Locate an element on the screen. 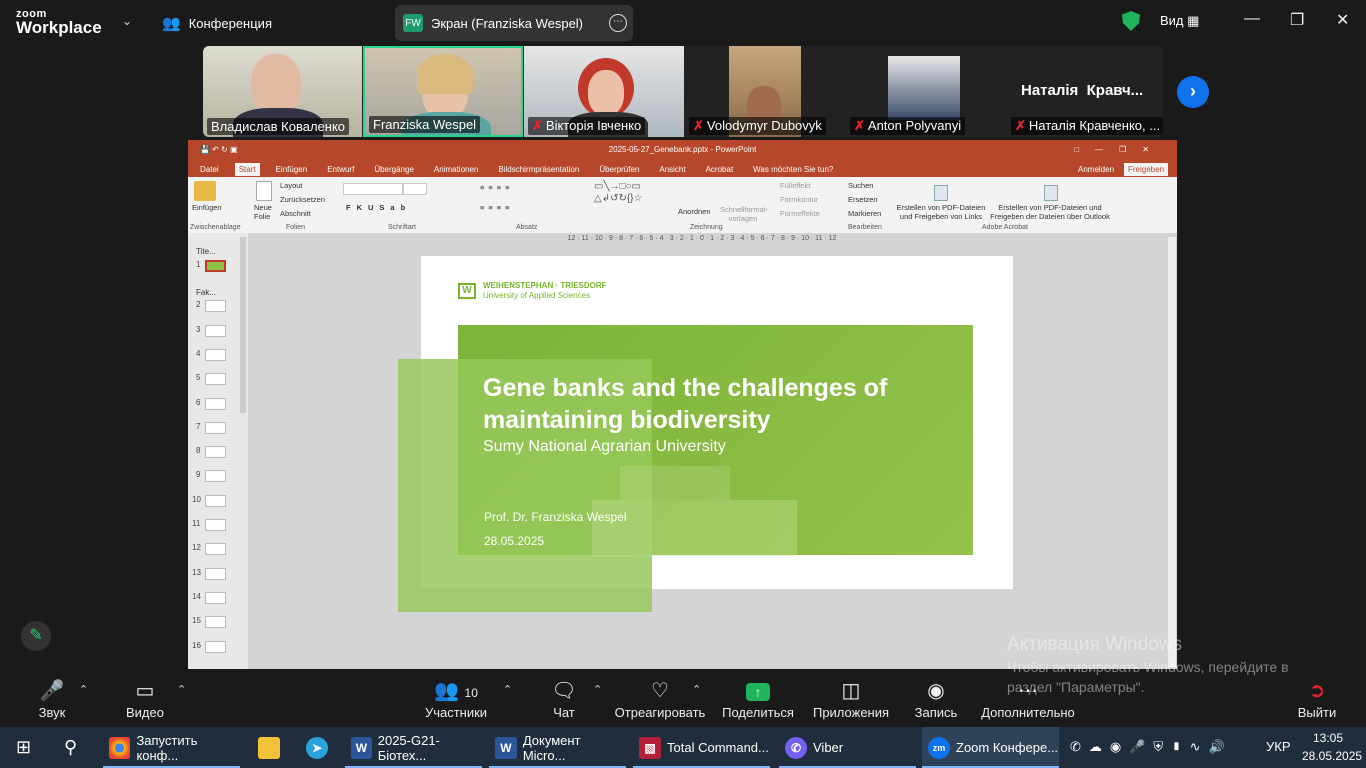  tab-start: Start is located at coordinates (247, 169).